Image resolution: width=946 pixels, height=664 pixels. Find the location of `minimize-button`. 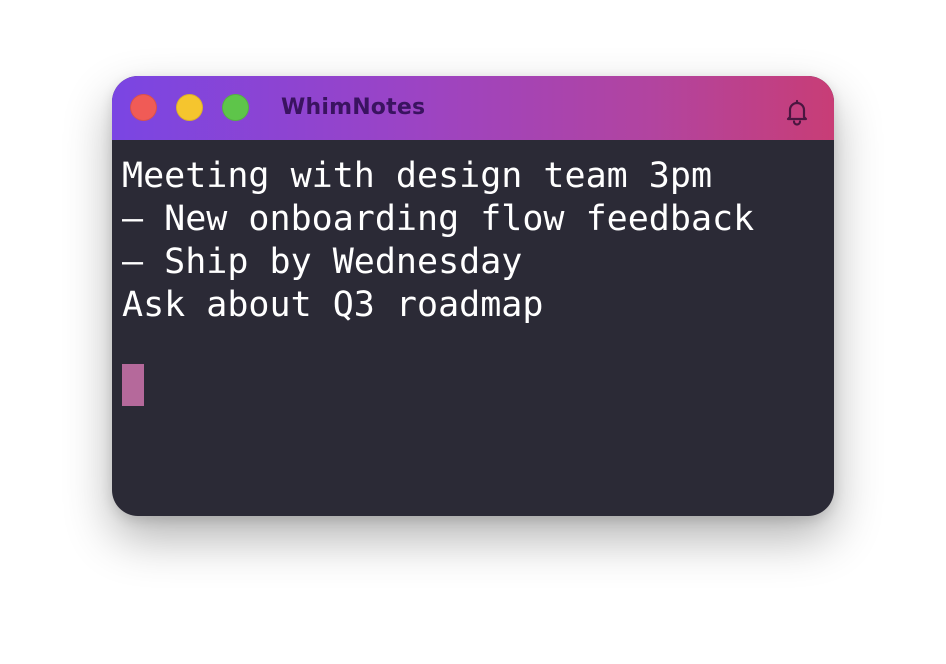

minimize-button is located at coordinates (189, 107).